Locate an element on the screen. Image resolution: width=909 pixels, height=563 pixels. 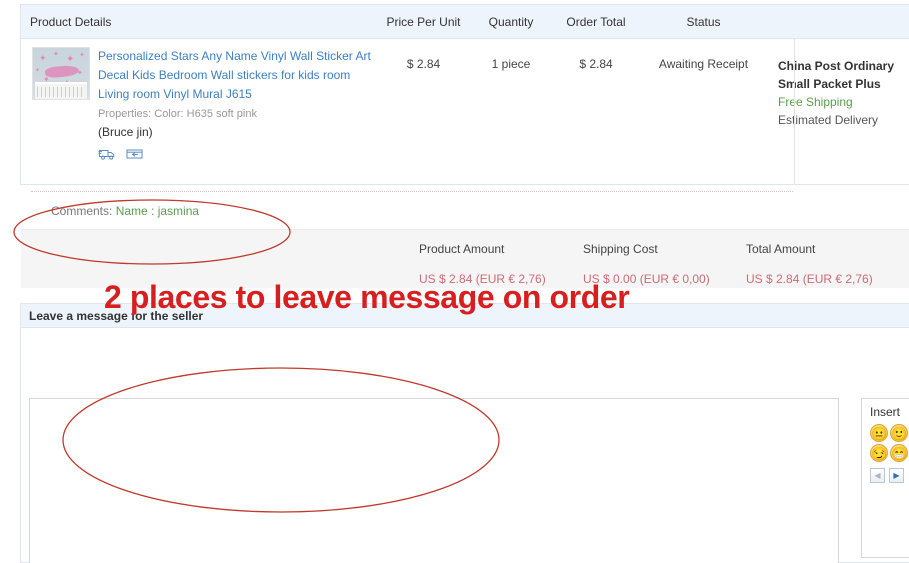
total-amount-column: Total Amount US $ 2.84 (EUR € 2,76) is located at coordinates (809, 264).